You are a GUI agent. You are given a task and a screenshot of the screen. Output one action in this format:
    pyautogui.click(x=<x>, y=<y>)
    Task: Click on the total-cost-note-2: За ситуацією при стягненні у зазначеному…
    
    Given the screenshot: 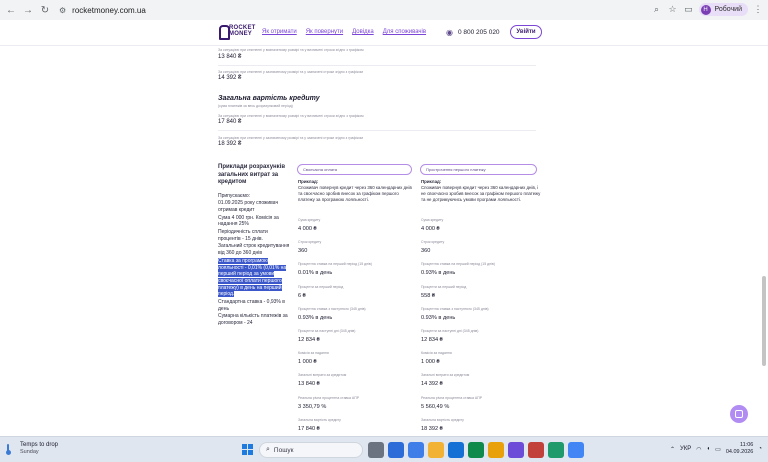 What is the action you would take?
    pyautogui.click(x=290, y=138)
    